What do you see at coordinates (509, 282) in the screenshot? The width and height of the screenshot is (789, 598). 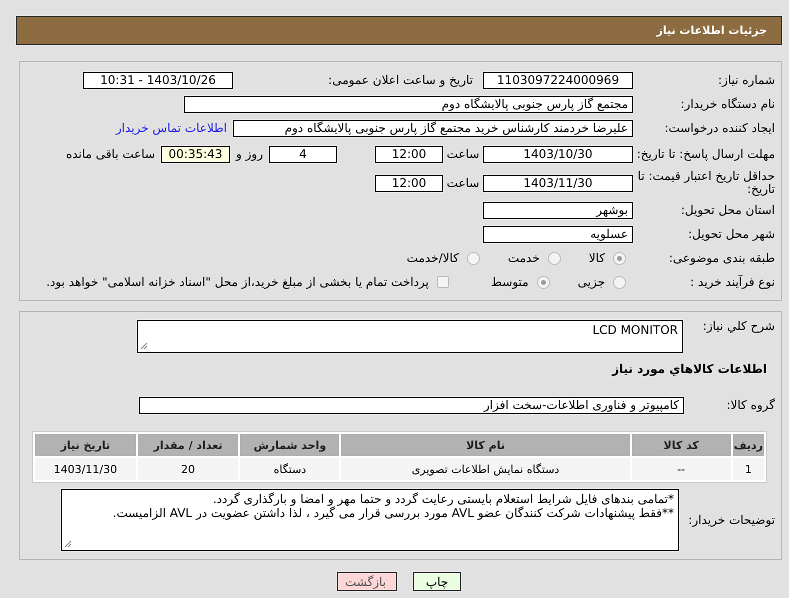 I see `radio-label: متوسط` at bounding box center [509, 282].